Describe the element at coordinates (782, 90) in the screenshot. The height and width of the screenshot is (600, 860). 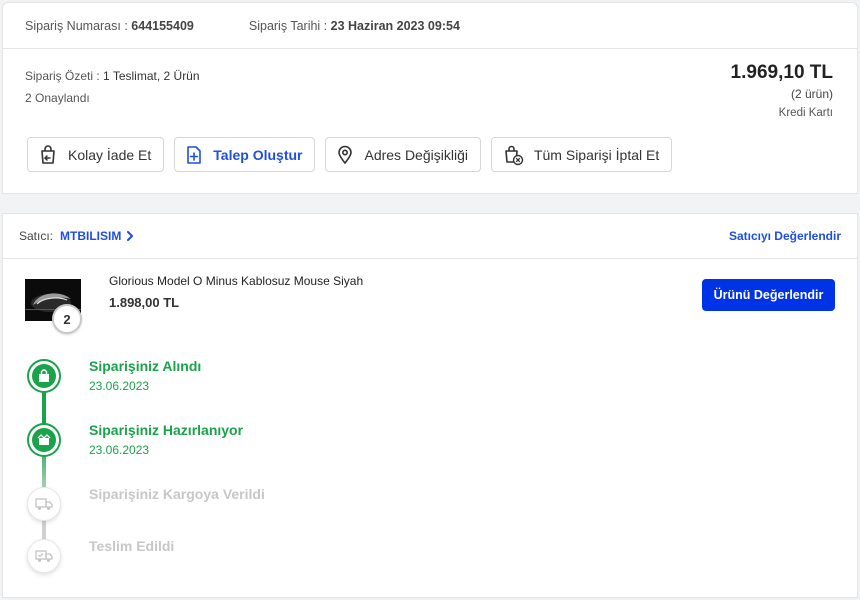
I see `summary-total: 1.969,10 TL (2 ürün) Kredi Kartı` at that location.